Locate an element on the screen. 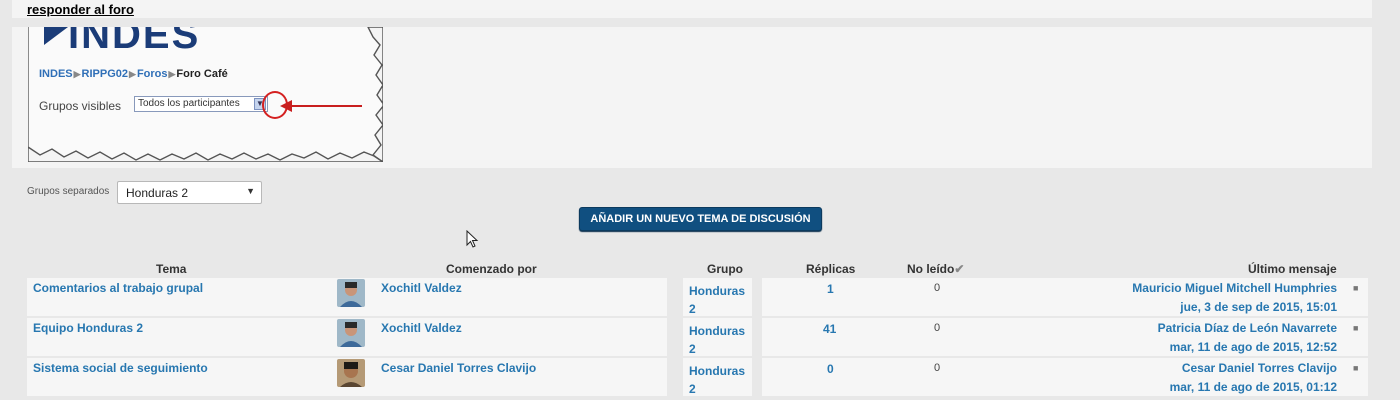 This screenshot has height=400, width=1400. header-last-post: Último mensaje is located at coordinates (1292, 269).